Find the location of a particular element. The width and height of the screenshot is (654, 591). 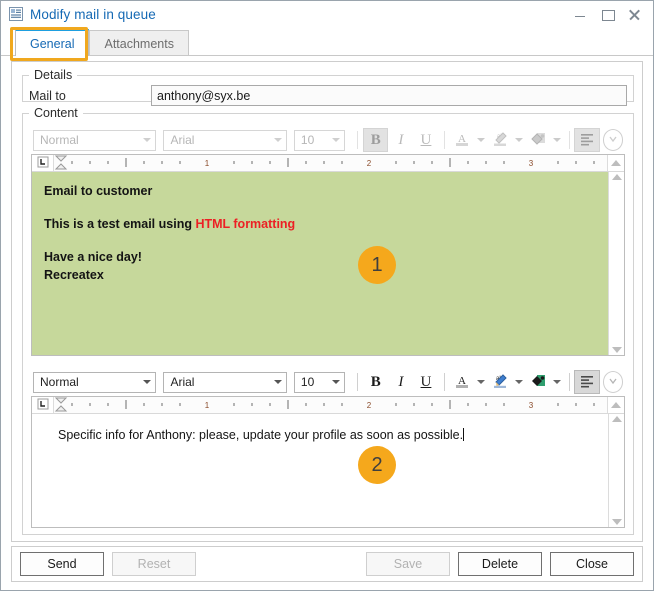

mail-to-input is located at coordinates (389, 95).